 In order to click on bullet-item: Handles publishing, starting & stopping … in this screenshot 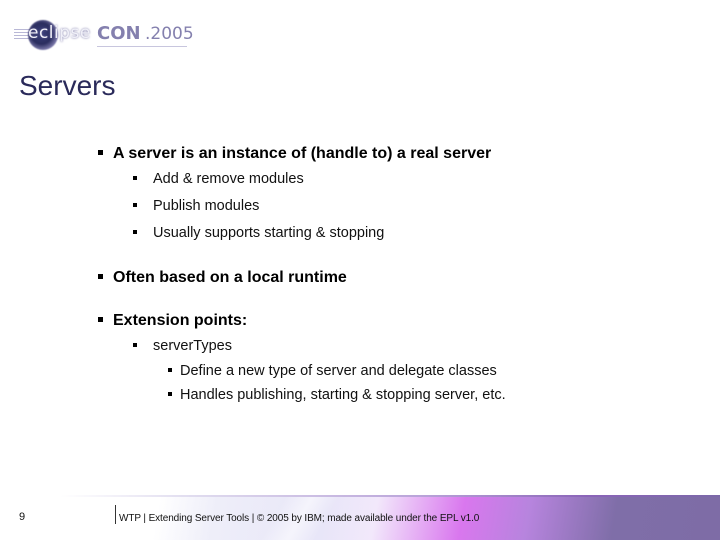, I will do `click(337, 395)`.